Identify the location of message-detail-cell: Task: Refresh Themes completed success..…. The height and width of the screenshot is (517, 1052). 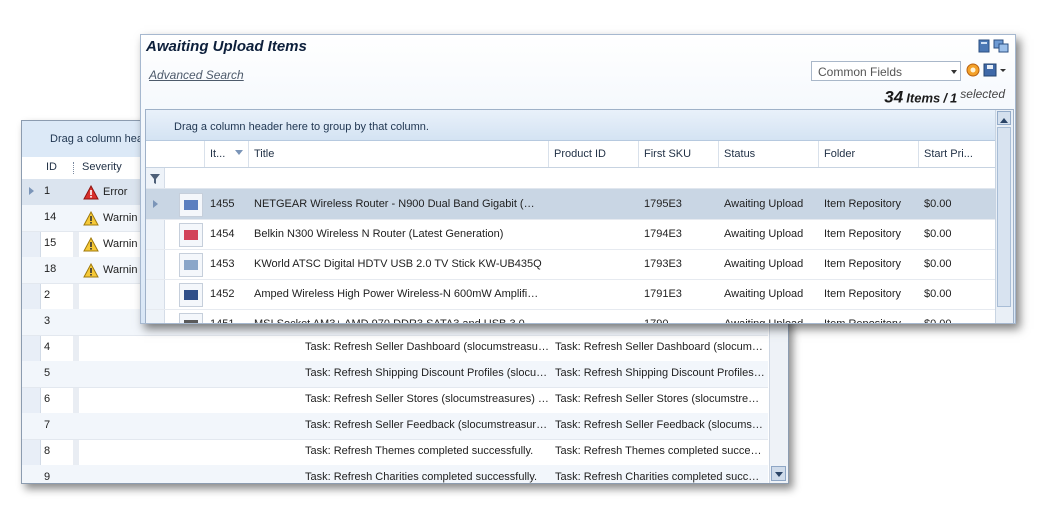
(660, 451).